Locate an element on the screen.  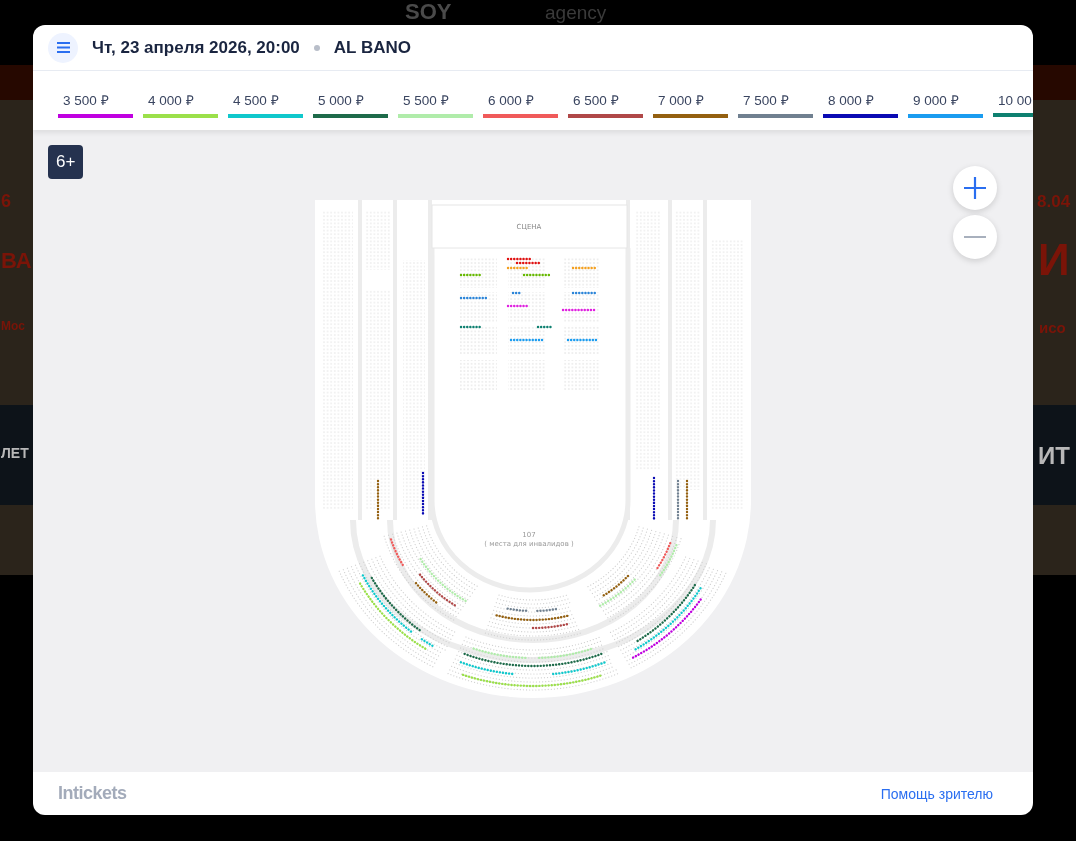
zoom-in-button is located at coordinates (975, 188).